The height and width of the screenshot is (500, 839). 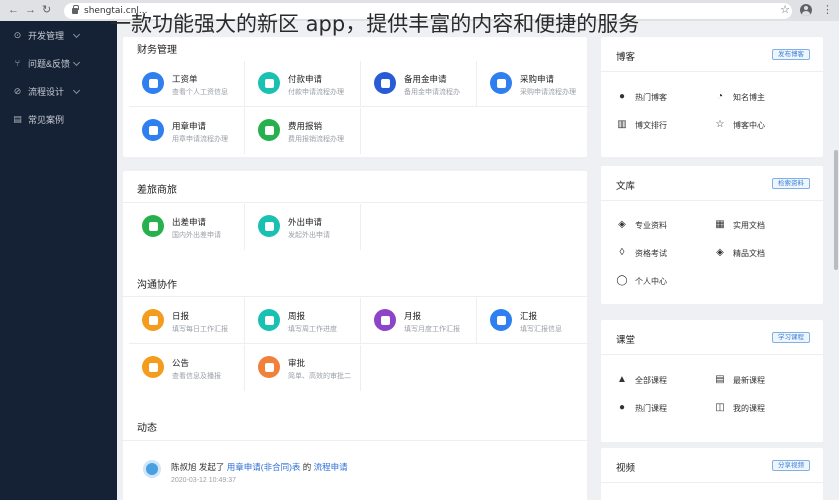 I want to click on sidebar-item-dev-management: ⊙ 开发管理, so click(x=58, y=35).